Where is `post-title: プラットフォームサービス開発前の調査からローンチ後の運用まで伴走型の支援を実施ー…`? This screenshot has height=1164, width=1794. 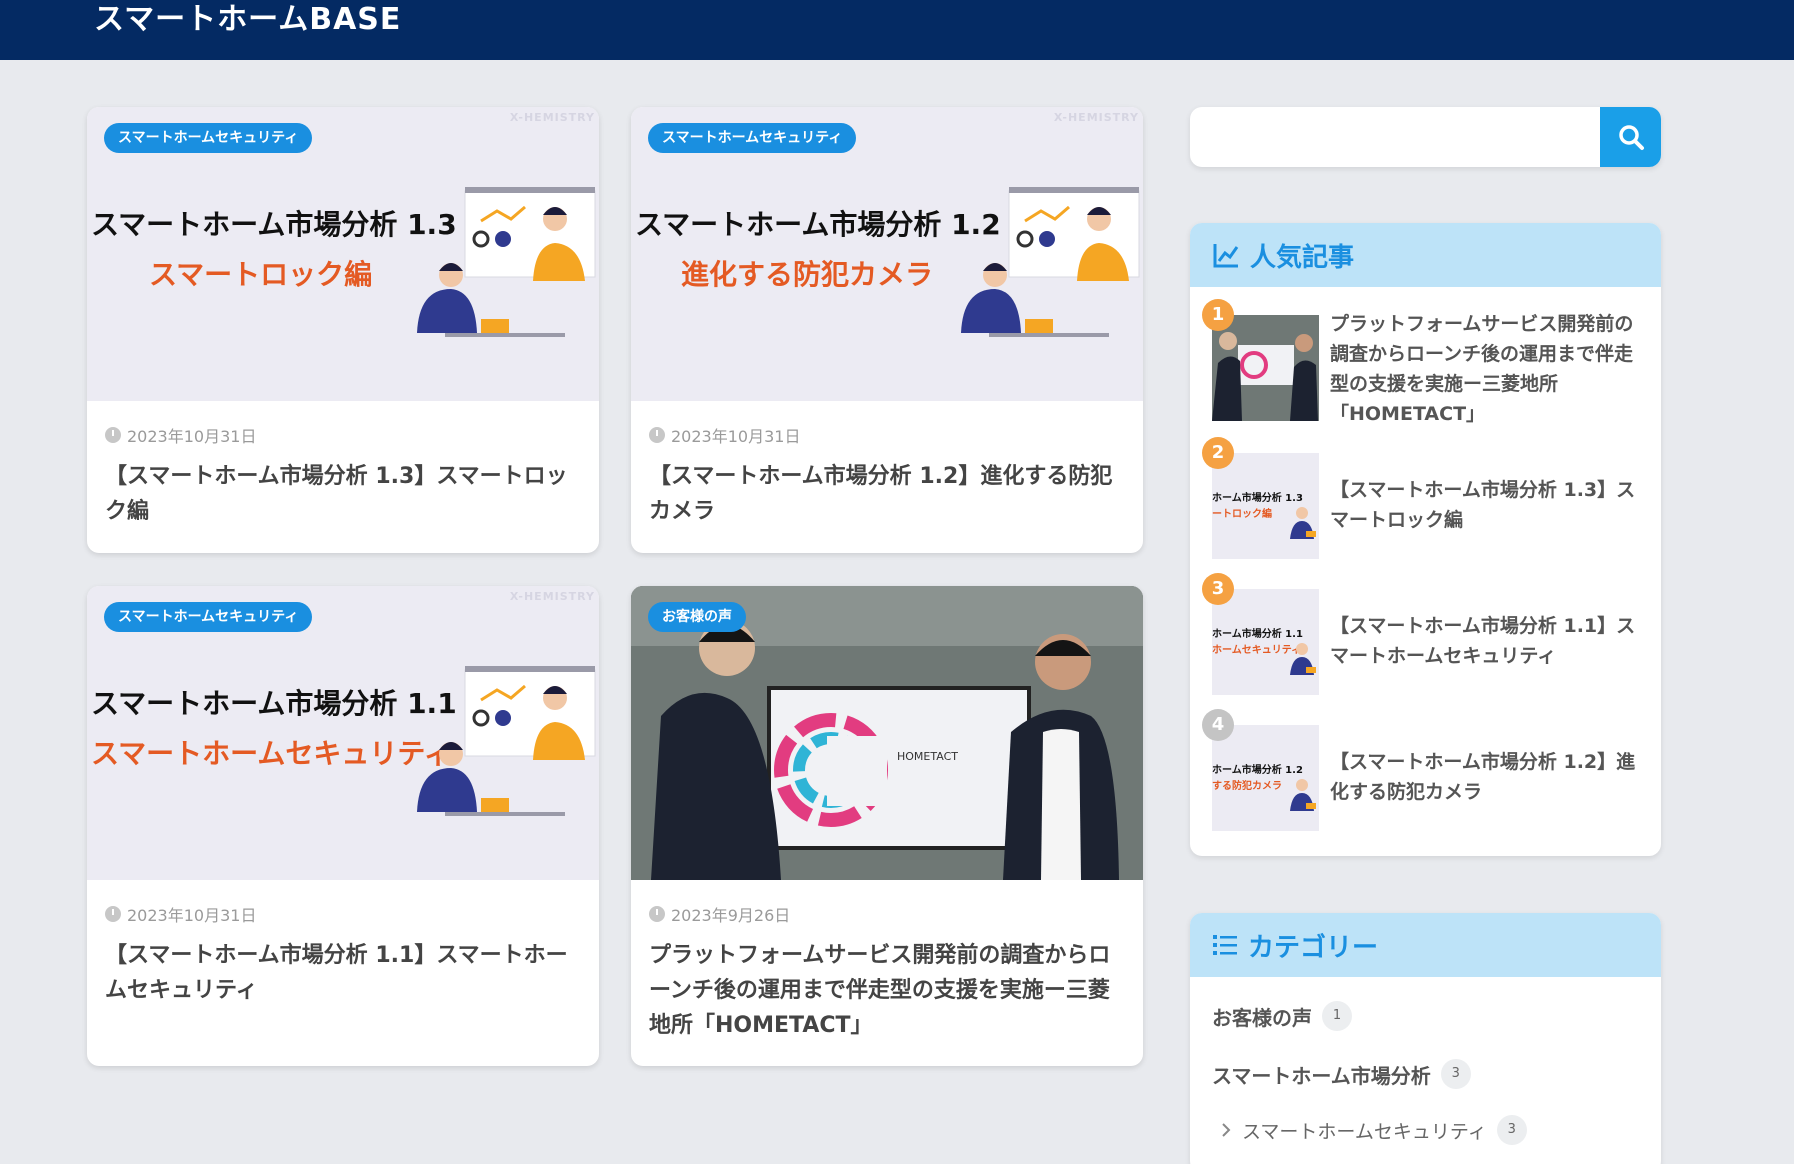
post-title: プラットフォームサービス開発前の調査からローンチ後の運用まで伴走型の支援を実施ー… is located at coordinates (888, 990).